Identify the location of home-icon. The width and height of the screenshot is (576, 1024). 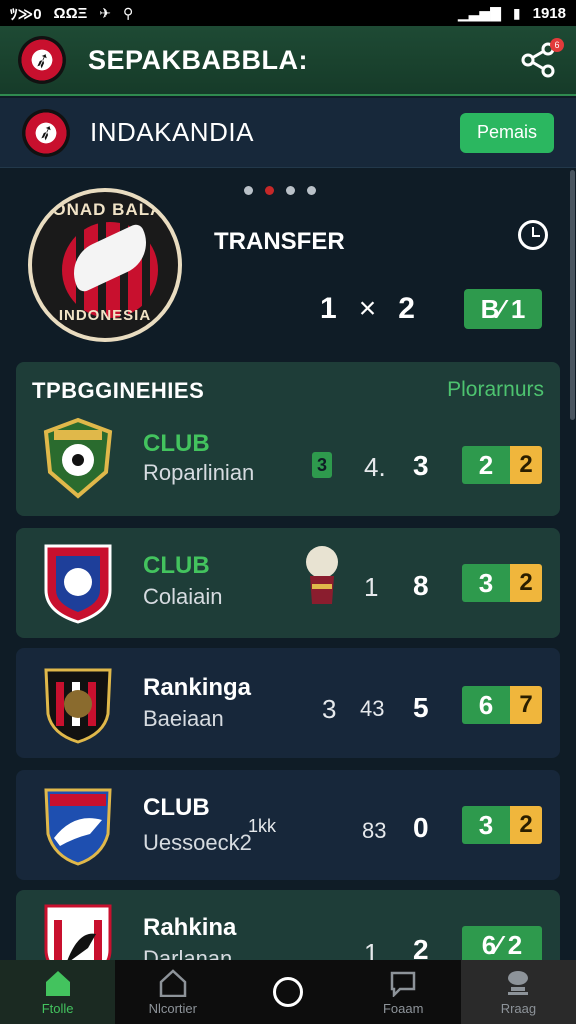
(57, 983).